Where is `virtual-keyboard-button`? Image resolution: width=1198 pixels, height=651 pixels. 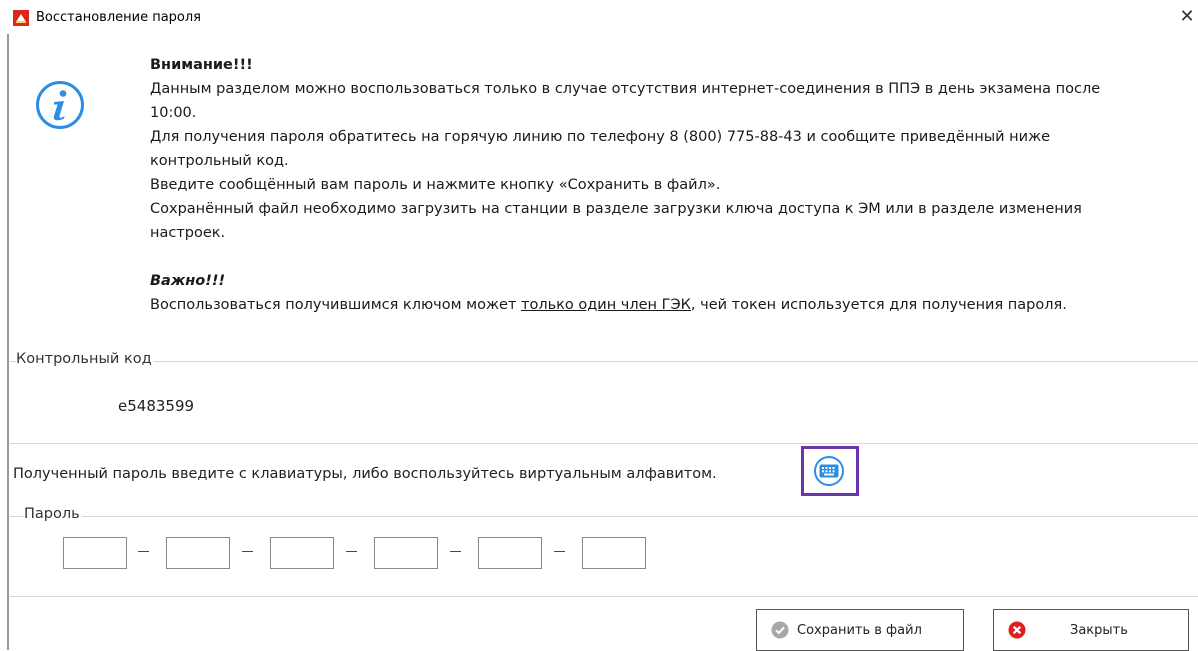 virtual-keyboard-button is located at coordinates (829, 471).